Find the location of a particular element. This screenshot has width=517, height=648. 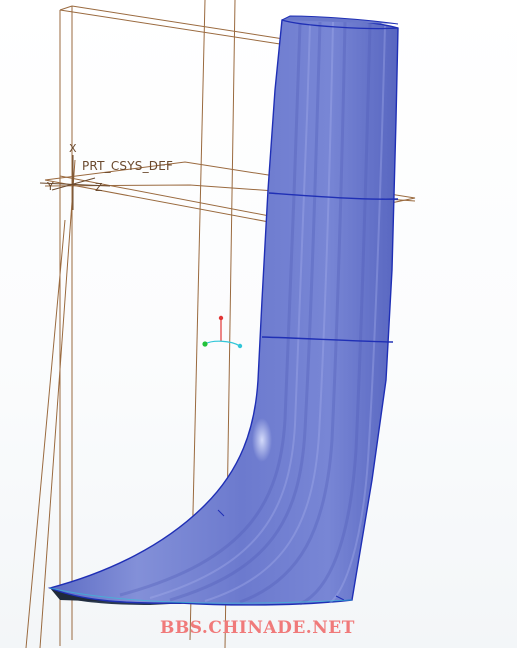

csys-axis-x-label: X is located at coordinates (73, 148).